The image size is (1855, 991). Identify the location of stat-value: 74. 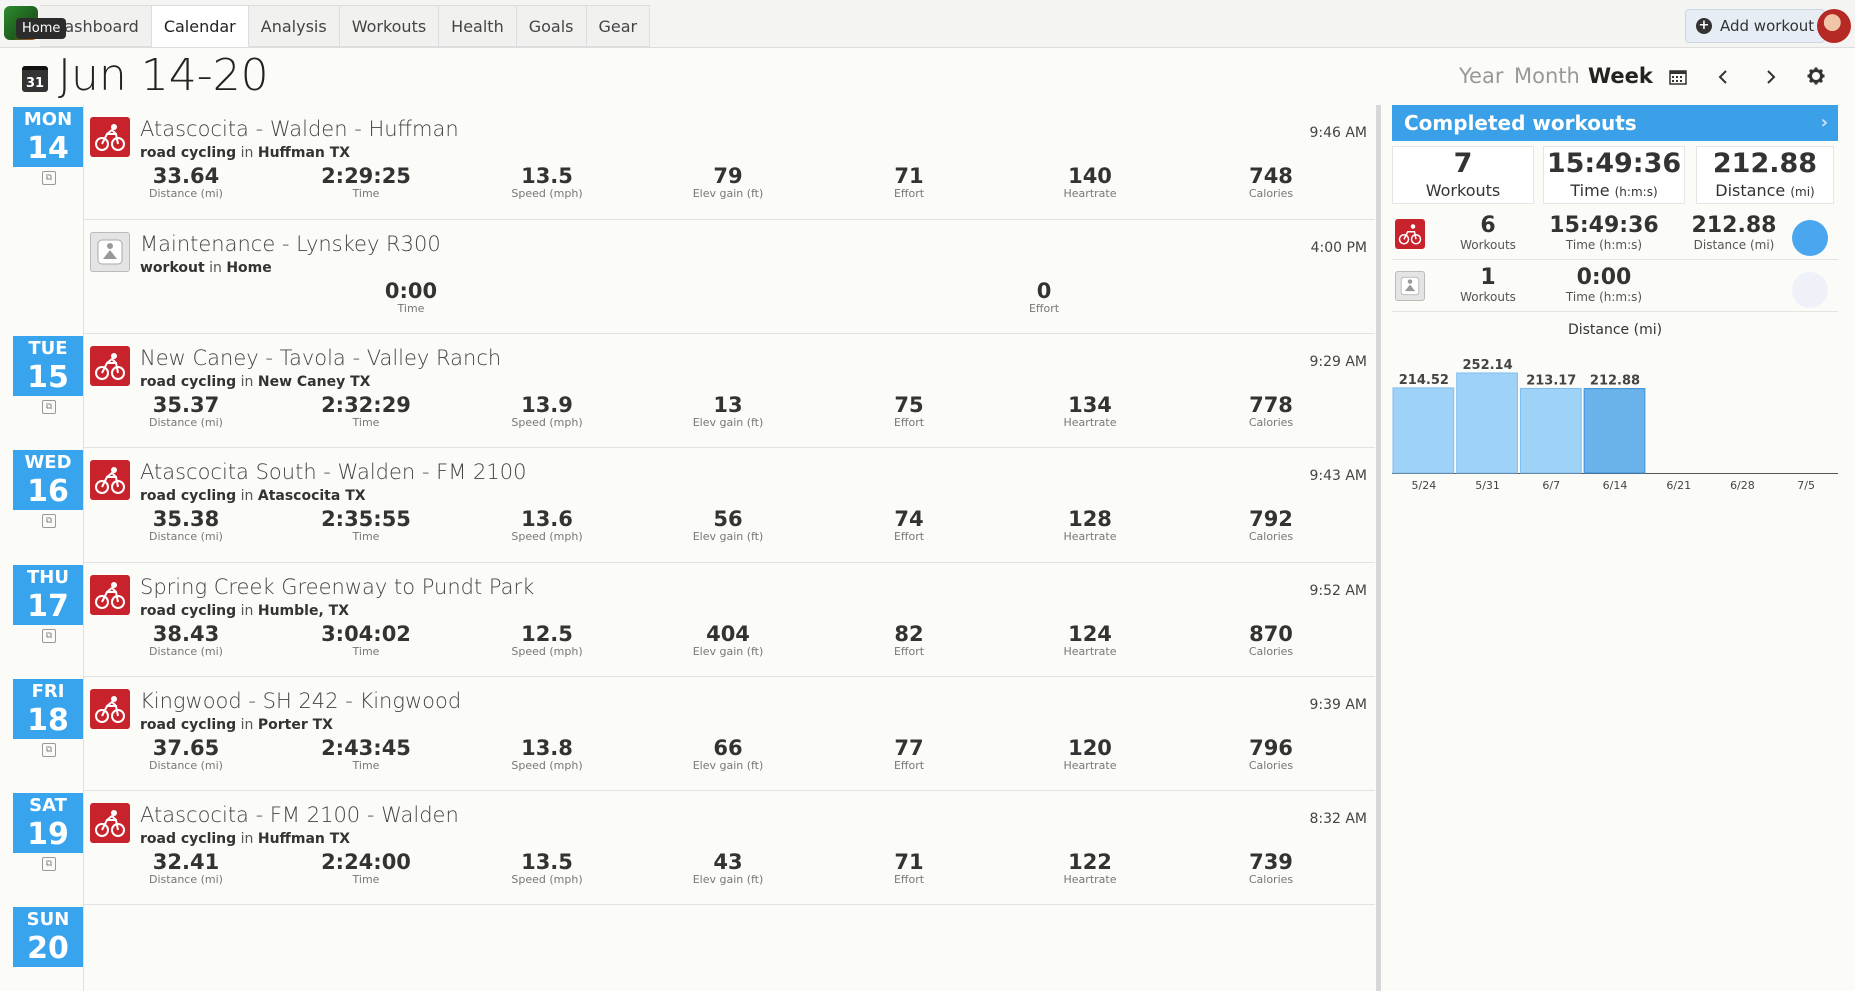
(909, 519).